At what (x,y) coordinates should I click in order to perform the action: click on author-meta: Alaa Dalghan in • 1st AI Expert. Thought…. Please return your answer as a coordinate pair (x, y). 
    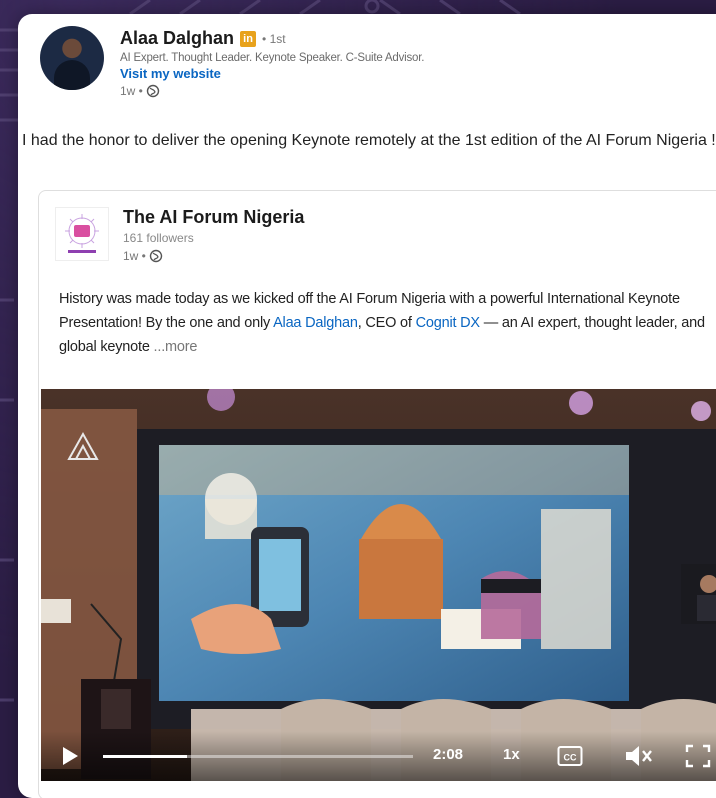
    Looking at the image, I should click on (272, 63).